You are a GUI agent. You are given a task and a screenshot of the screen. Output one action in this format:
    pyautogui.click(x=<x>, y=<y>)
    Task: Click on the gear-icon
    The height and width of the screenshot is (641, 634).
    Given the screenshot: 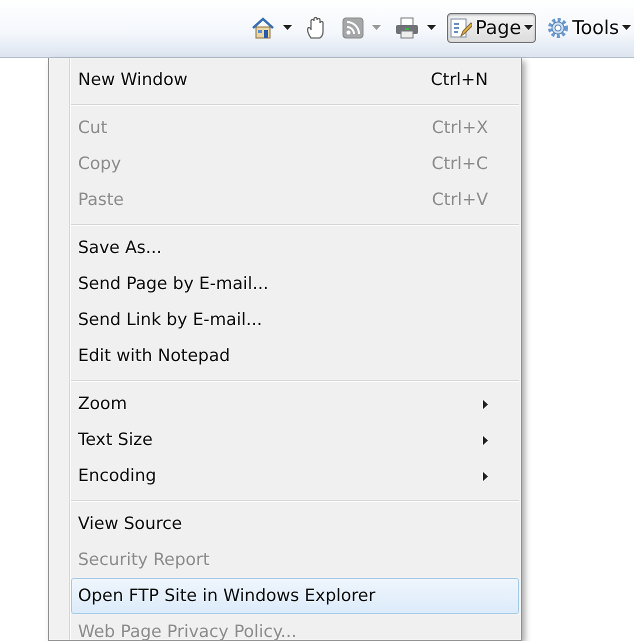 What is the action you would take?
    pyautogui.click(x=558, y=27)
    